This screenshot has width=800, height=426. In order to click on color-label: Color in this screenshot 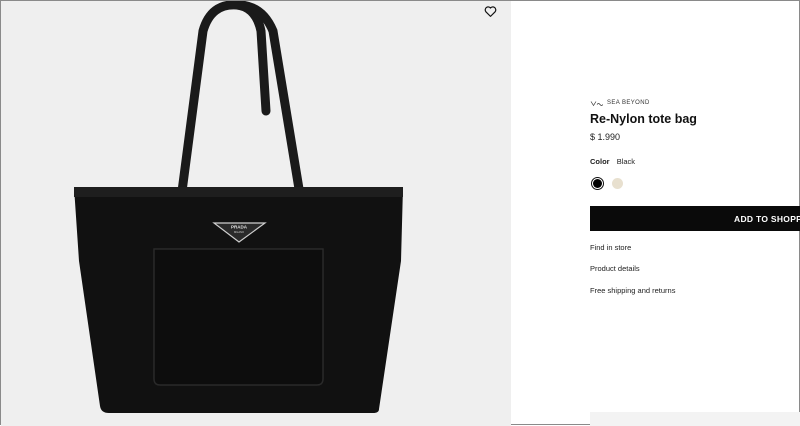, I will do `click(600, 161)`.